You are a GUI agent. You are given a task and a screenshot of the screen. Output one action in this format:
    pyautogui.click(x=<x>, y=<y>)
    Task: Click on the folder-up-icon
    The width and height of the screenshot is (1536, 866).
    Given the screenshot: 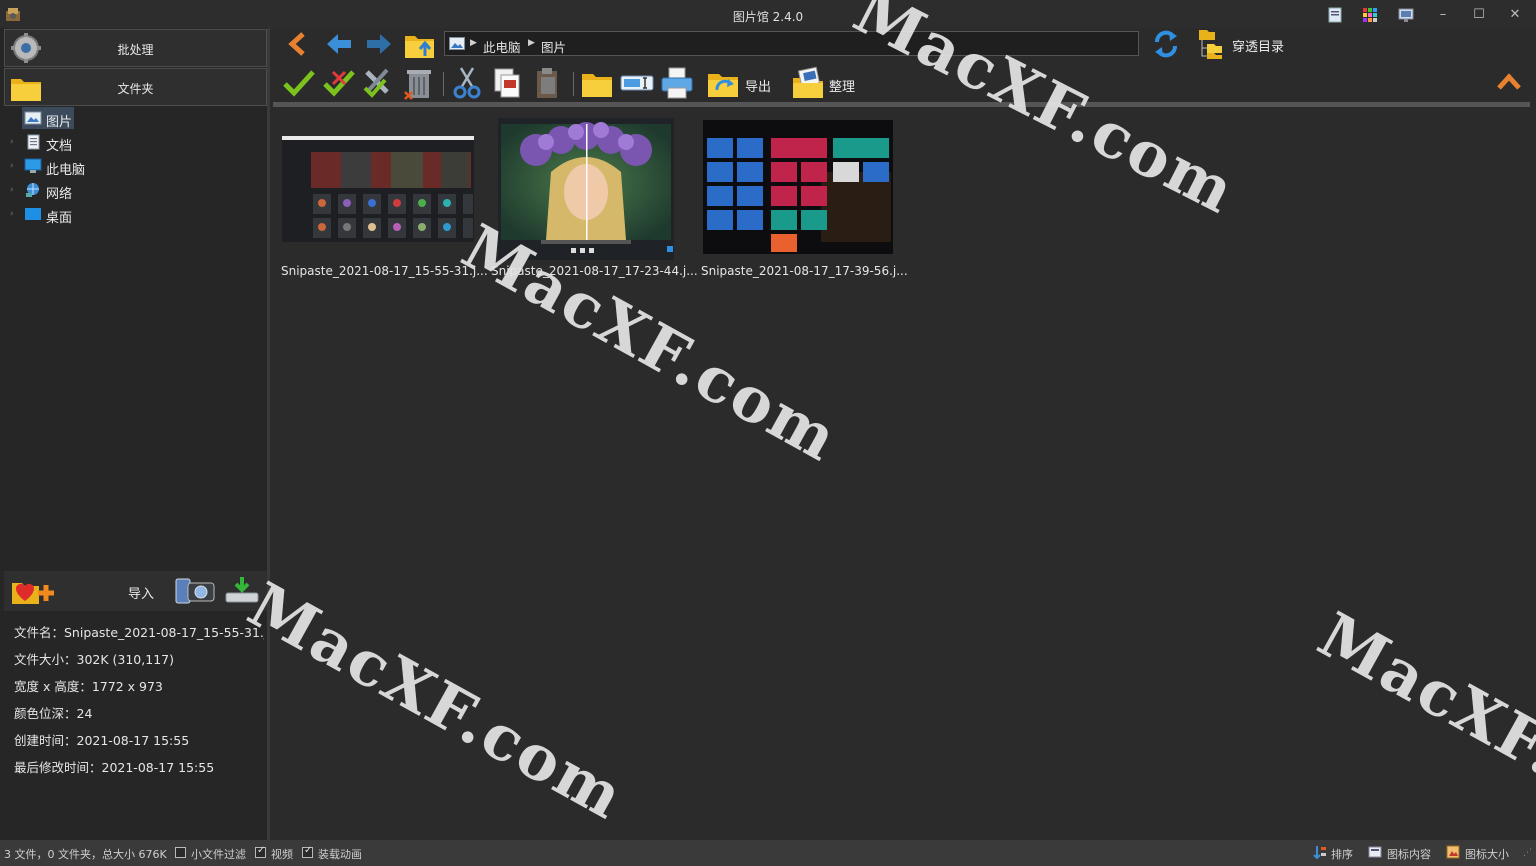 What is the action you would take?
    pyautogui.click(x=420, y=45)
    